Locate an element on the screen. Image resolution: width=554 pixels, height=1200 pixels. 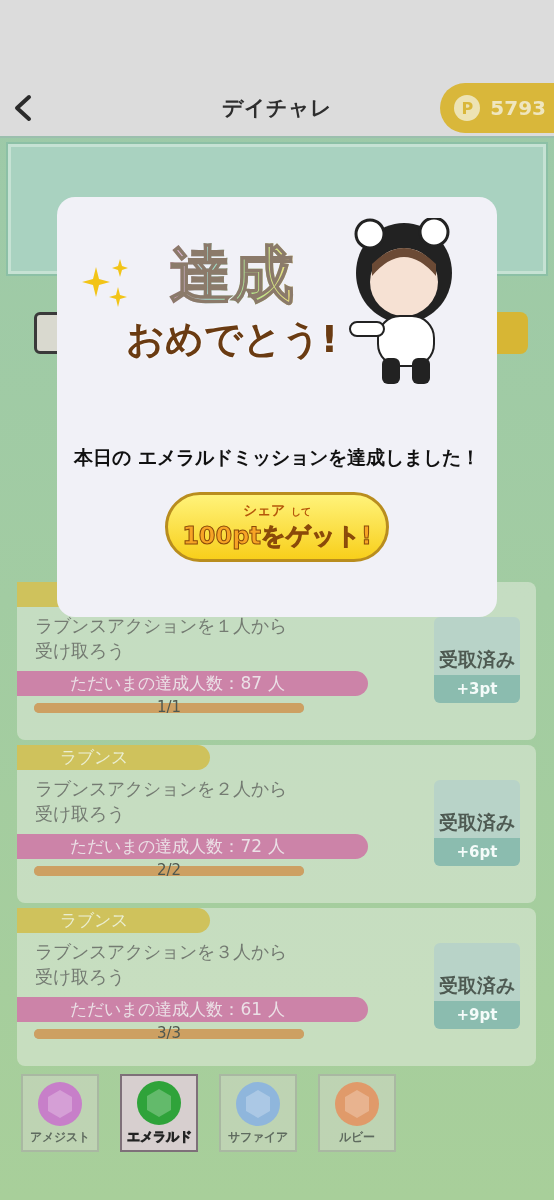
coin-icon: P is located at coordinates (467, 108).